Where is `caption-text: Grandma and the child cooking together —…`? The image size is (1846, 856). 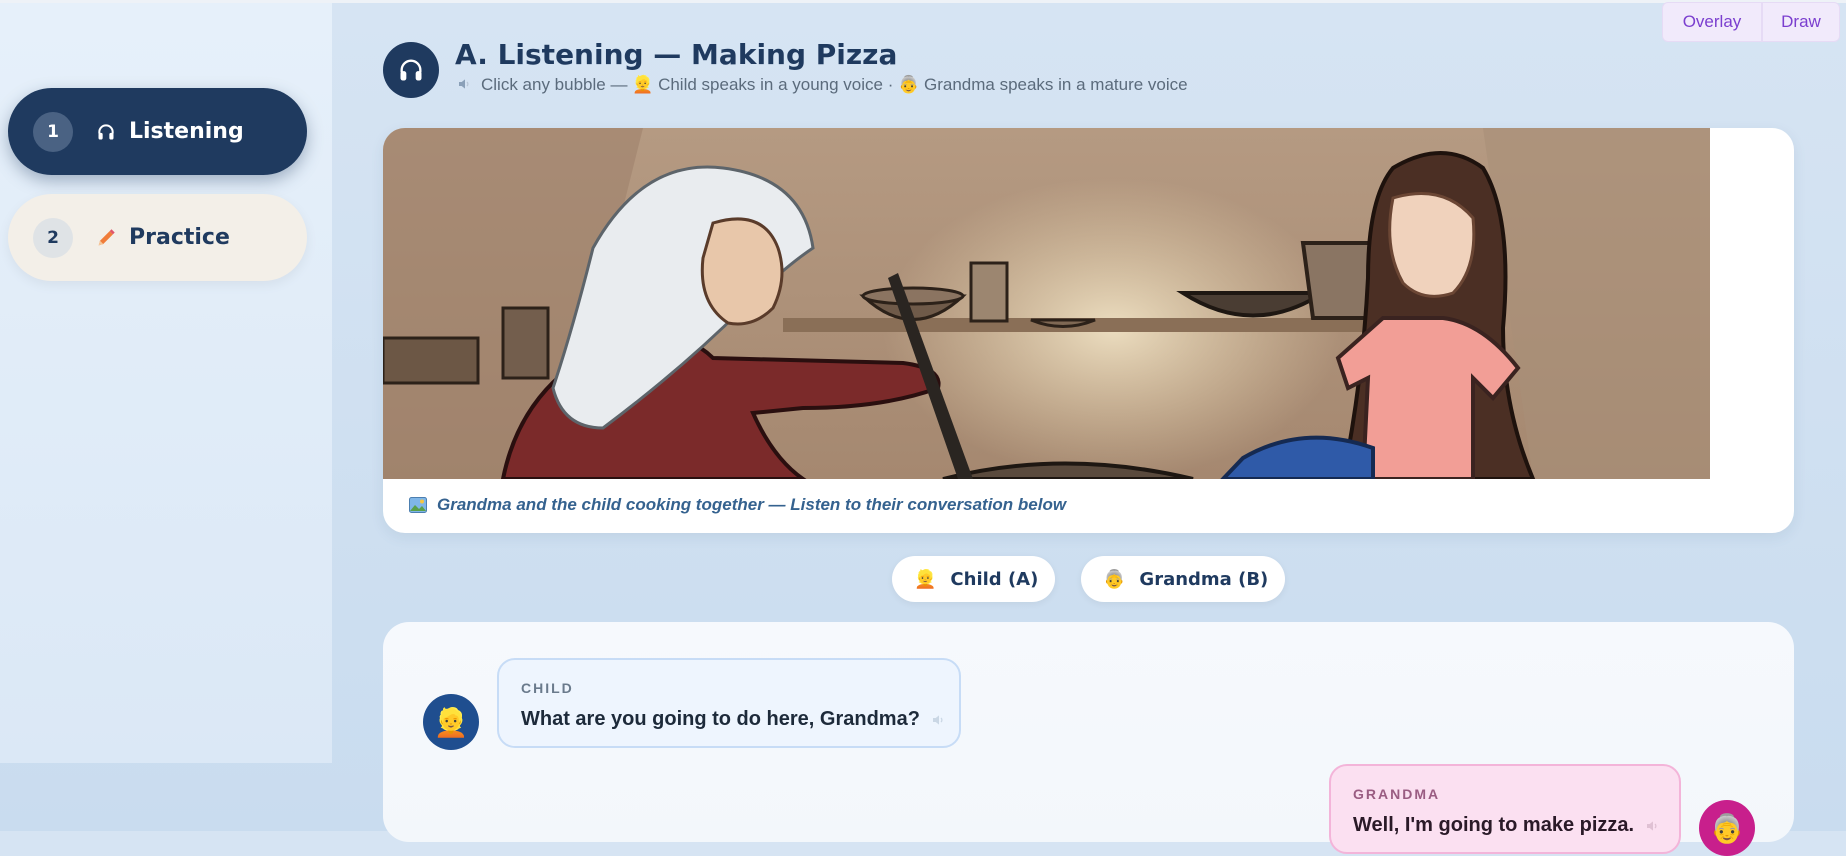 caption-text: Grandma and the child cooking together —… is located at coordinates (752, 504).